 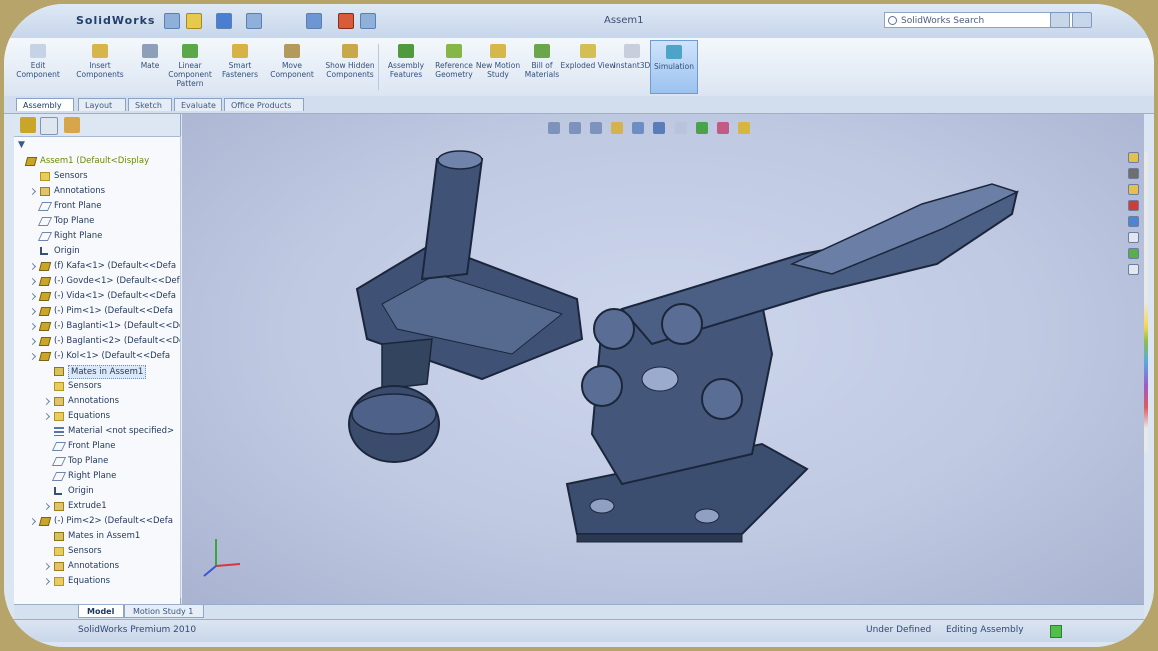 I want to click on ribbon-button-smart-fasteners: Smart Fasteners, so click(x=240, y=67).